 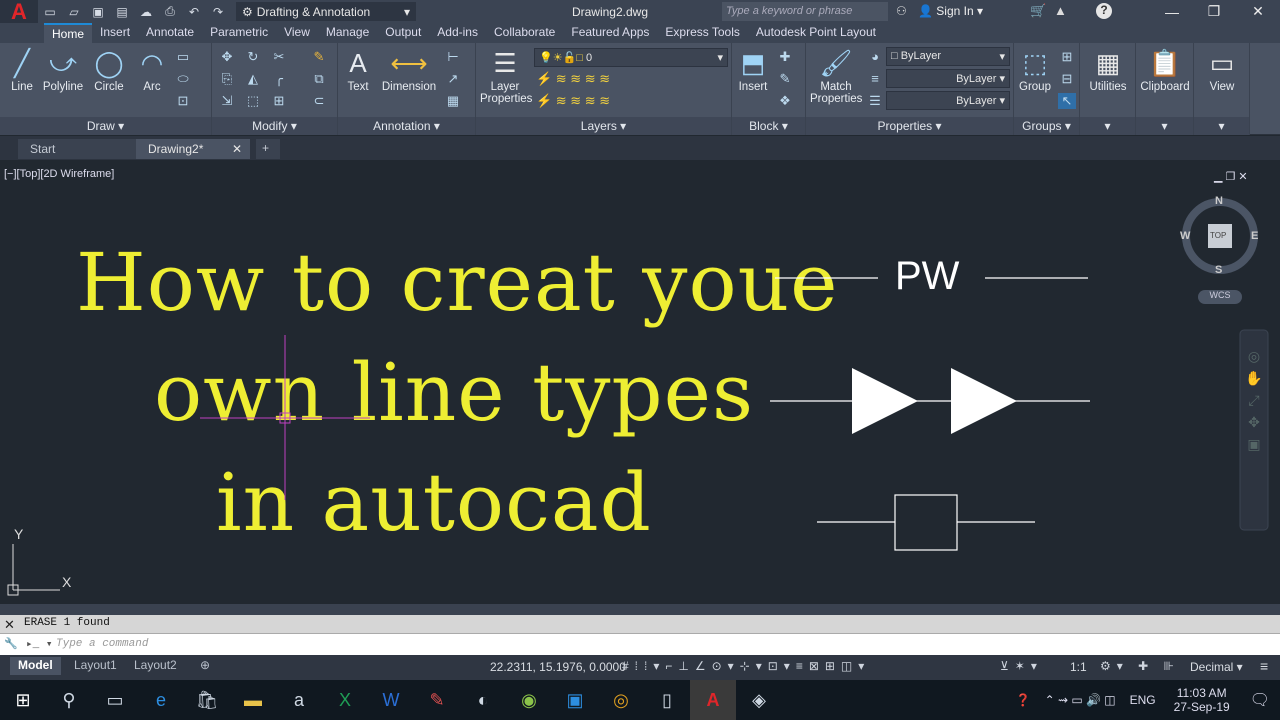 I want to click on coordinates-readout: 22.2311, 15.1976, 0.0000, so click(x=558, y=667).